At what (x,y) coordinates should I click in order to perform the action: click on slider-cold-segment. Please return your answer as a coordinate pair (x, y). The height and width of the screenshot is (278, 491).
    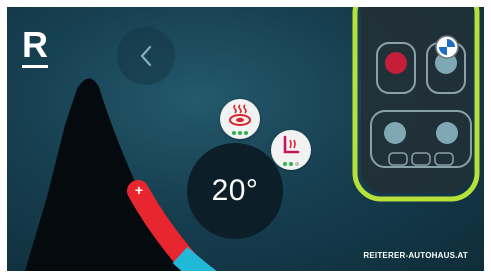
    Looking at the image, I should click on (194, 258).